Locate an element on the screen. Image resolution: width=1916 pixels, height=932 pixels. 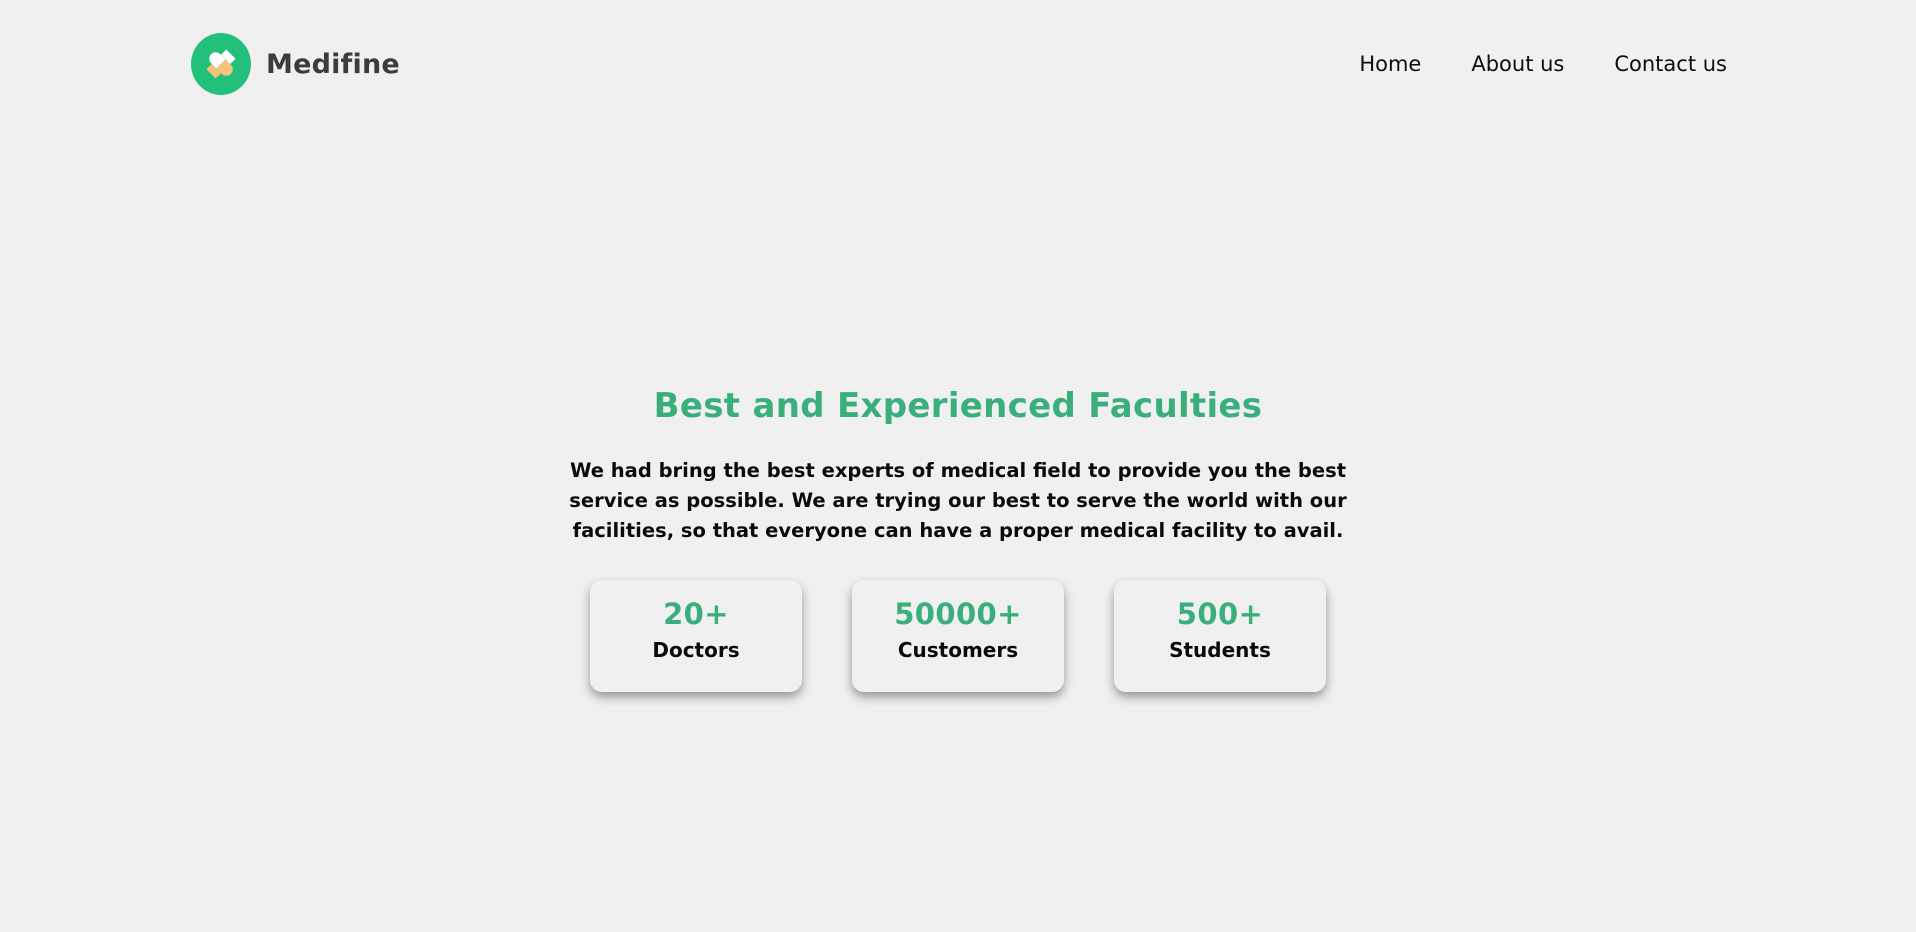
nav-link-about-us: About us is located at coordinates (1517, 64).